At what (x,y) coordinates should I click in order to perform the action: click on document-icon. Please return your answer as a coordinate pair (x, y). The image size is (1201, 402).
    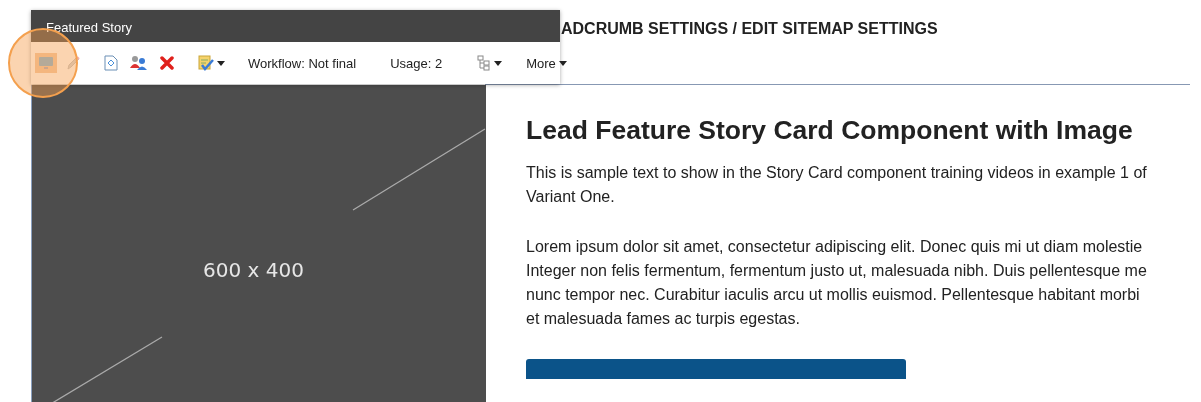
    Looking at the image, I should click on (111, 63).